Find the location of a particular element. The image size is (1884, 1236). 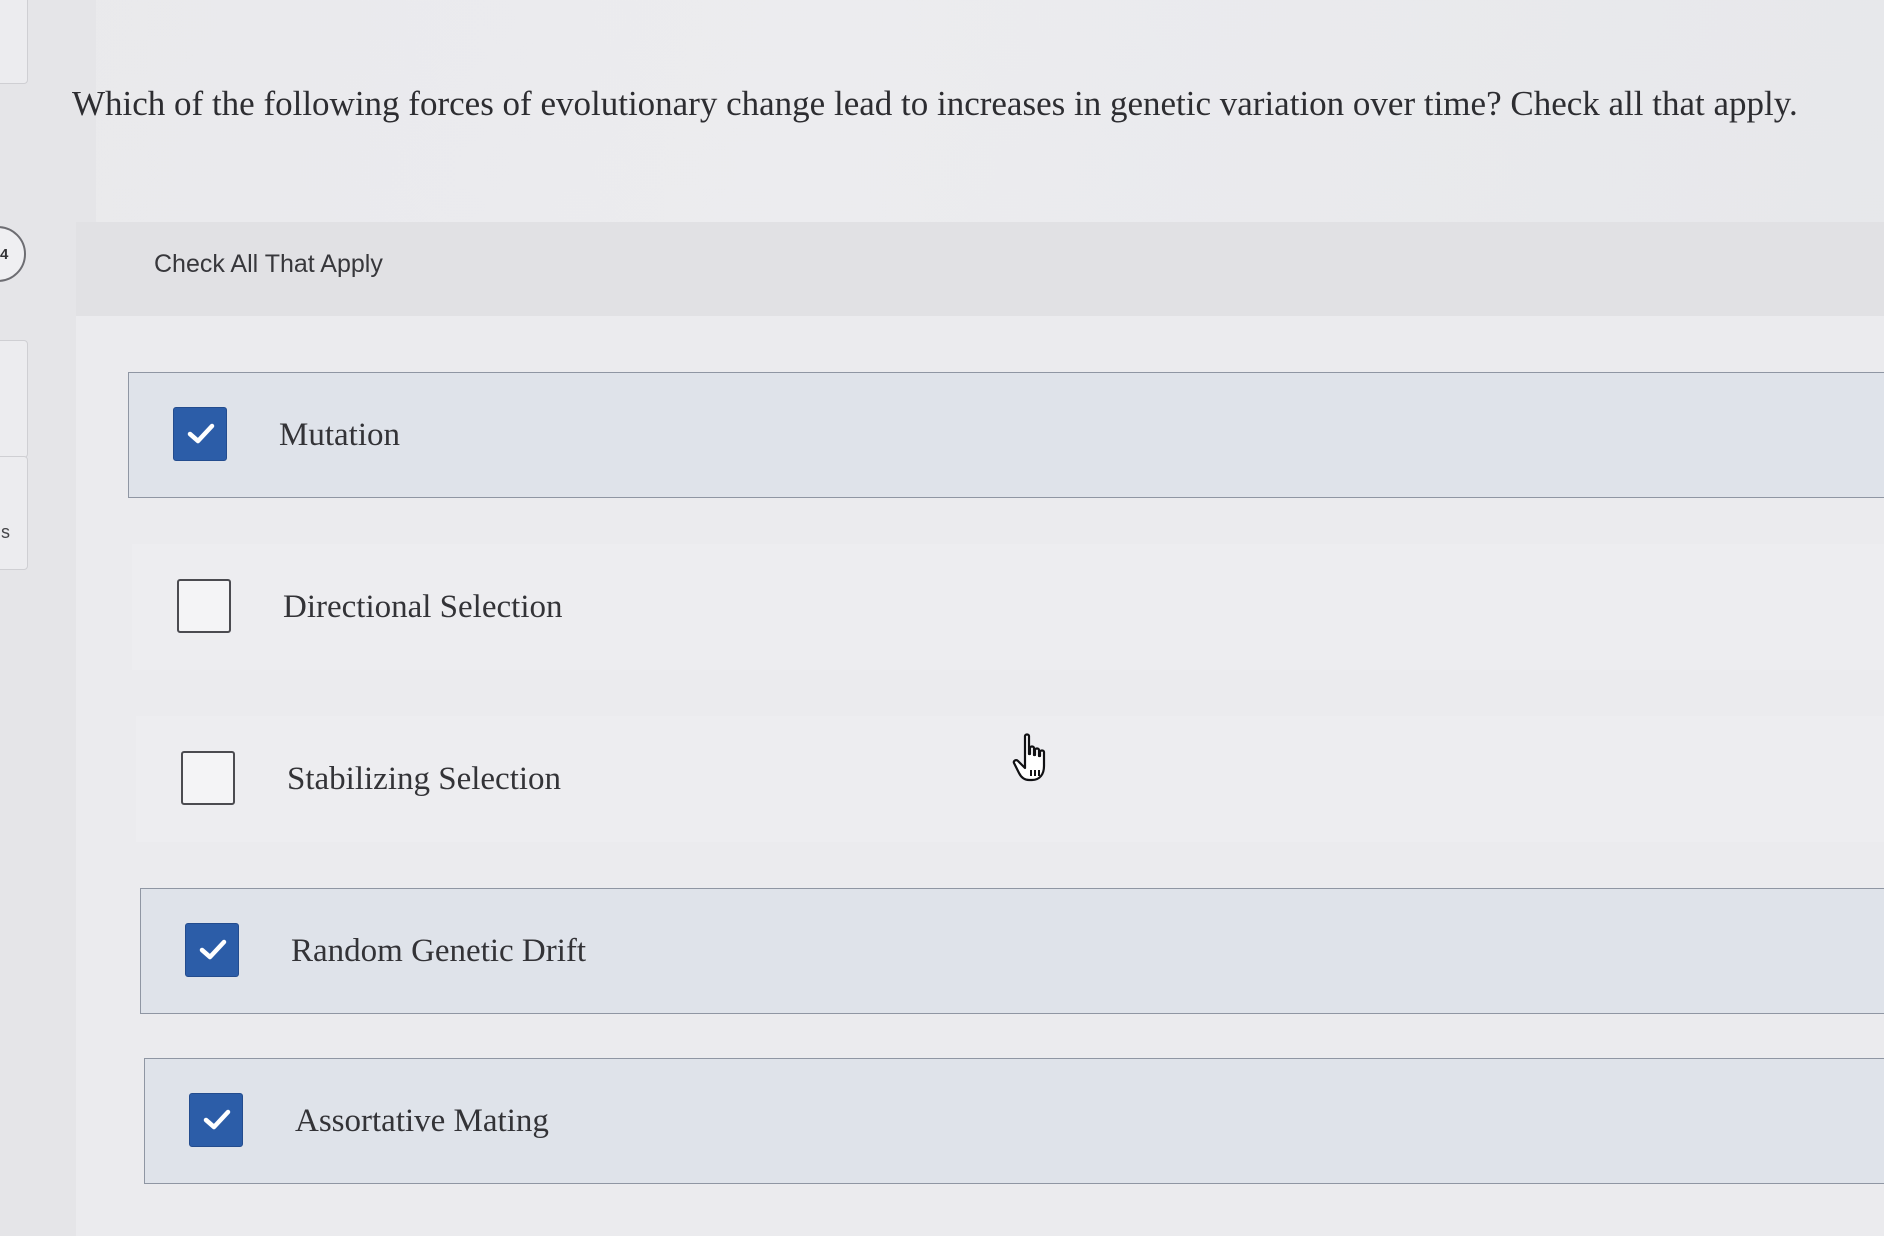

rail-tab-bottom is located at coordinates (14, 513).